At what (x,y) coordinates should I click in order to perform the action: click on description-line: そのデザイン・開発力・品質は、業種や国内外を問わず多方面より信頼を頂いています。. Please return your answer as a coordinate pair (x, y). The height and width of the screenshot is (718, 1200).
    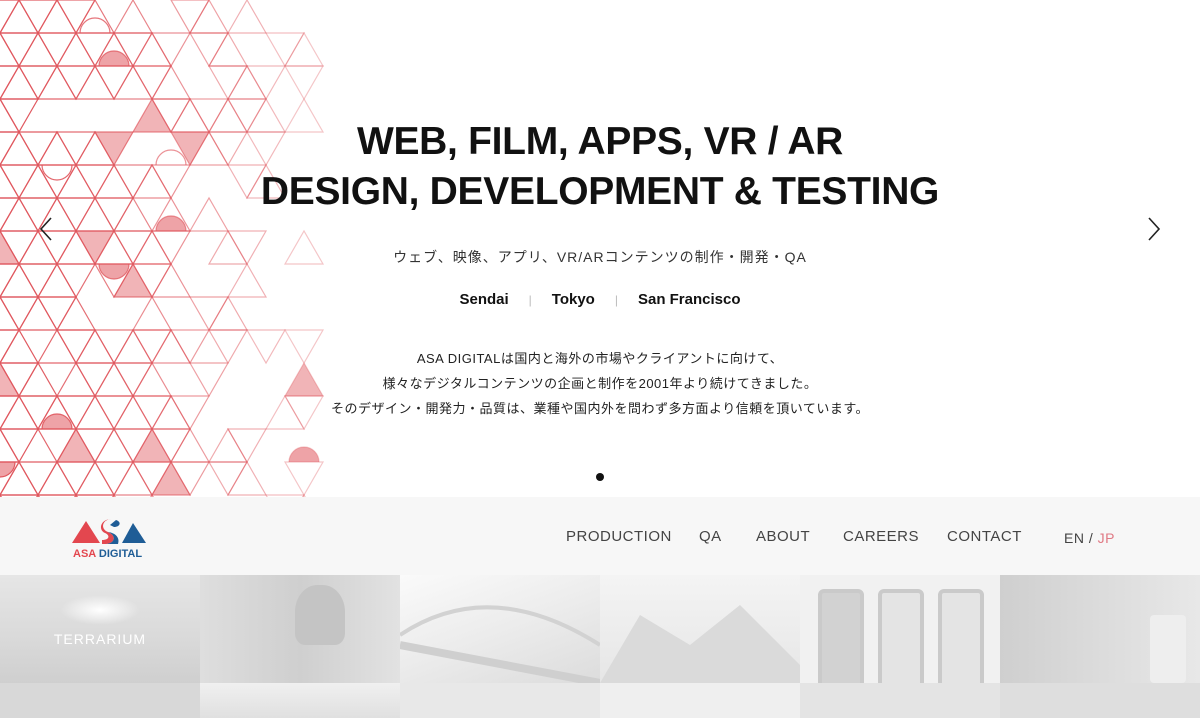
    Looking at the image, I should click on (600, 408).